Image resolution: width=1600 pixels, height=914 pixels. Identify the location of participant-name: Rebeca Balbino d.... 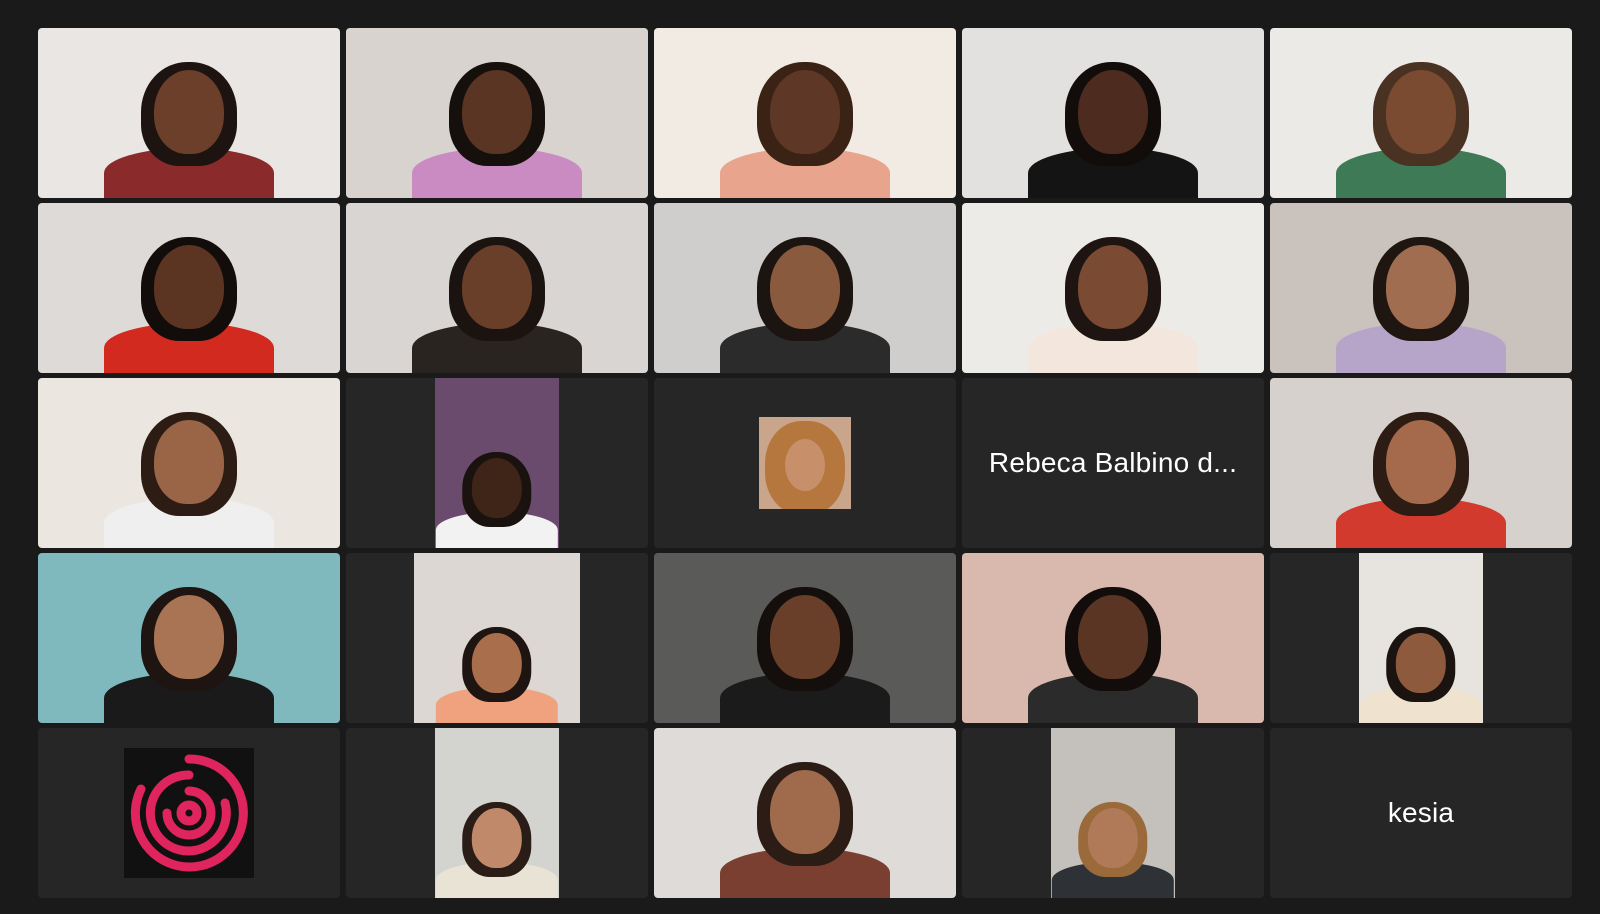
(1113, 462).